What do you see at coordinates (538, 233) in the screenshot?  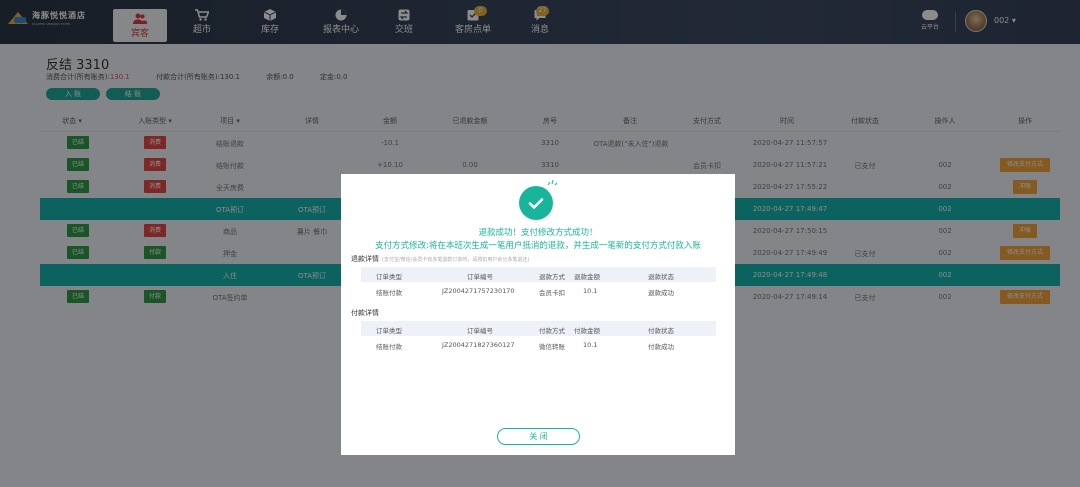 I see `success-message: 退款成功！支付修改方式成功！` at bounding box center [538, 233].